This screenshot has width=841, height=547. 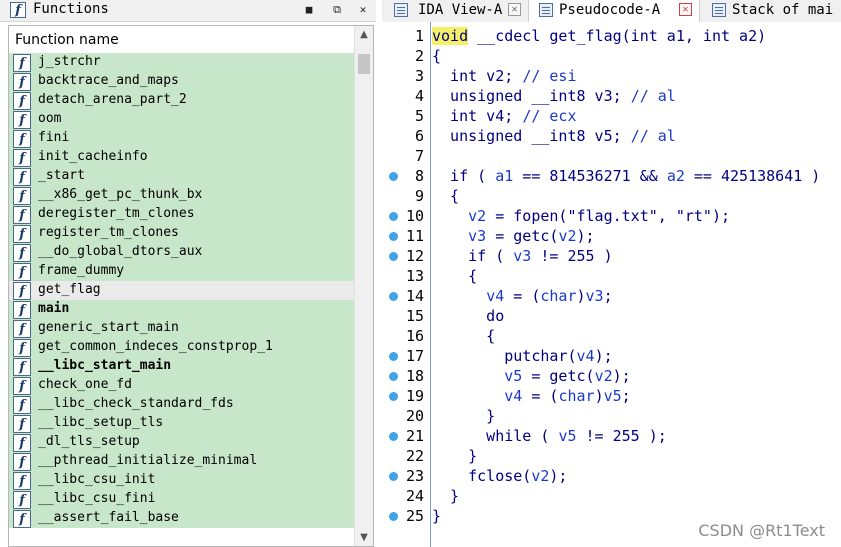 What do you see at coordinates (549, 436) in the screenshot?
I see `code-text: while ( v5 != 255 );` at bounding box center [549, 436].